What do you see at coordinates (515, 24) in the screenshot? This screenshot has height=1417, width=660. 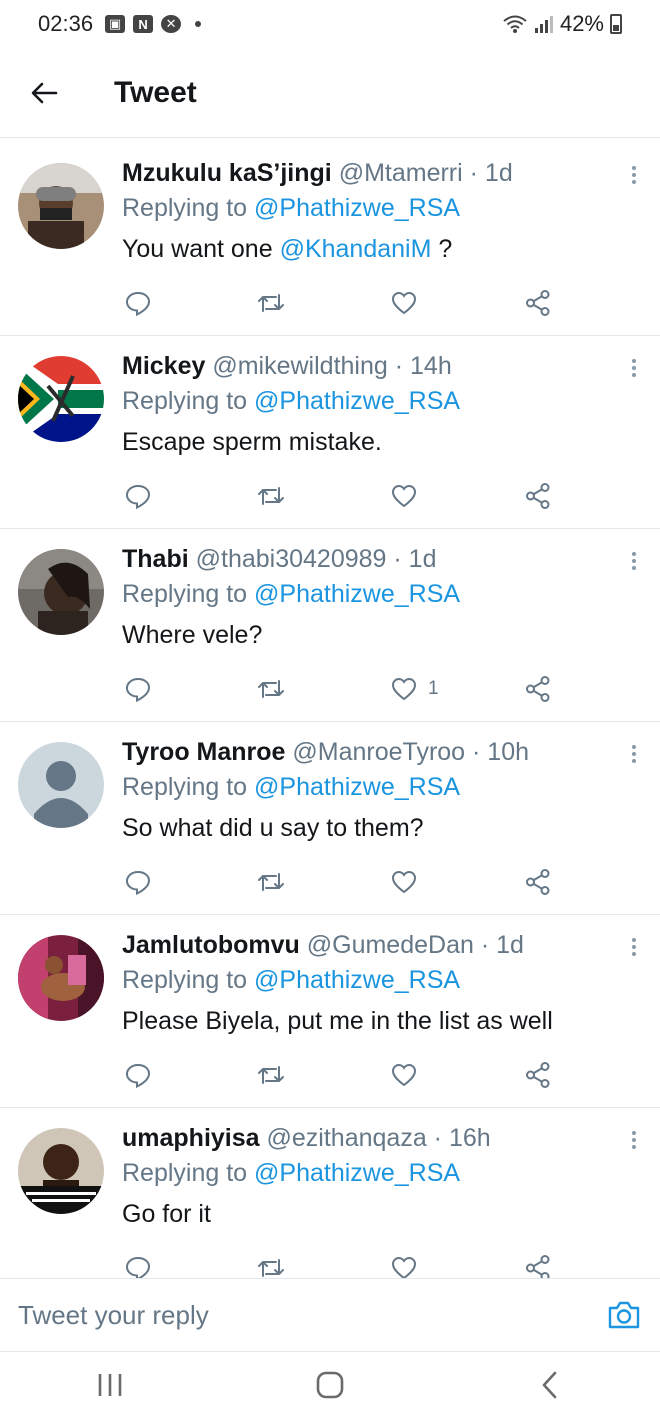 I see `wifi-icon` at bounding box center [515, 24].